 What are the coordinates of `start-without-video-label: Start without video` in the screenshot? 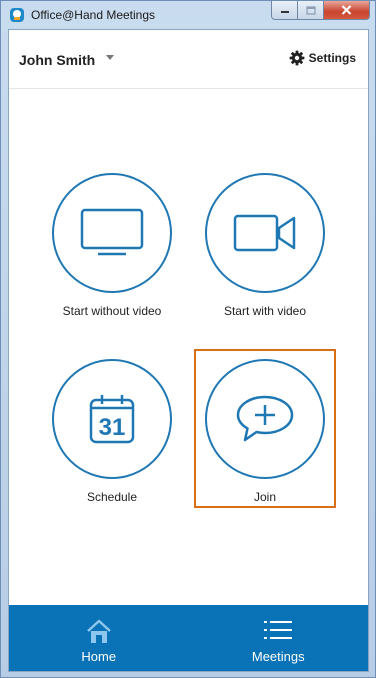 It's located at (112, 311).